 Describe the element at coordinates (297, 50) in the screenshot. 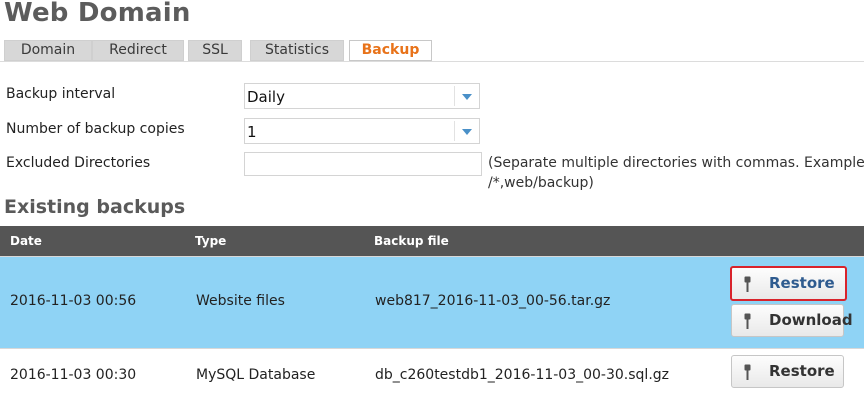

I see `tab-statistics: Statistics` at that location.